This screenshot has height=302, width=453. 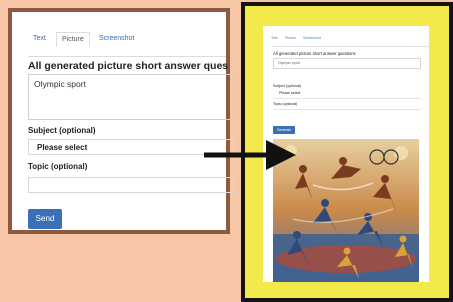 I want to click on result-tab-bar: Text Picture Screenshot, so click(x=350, y=40).